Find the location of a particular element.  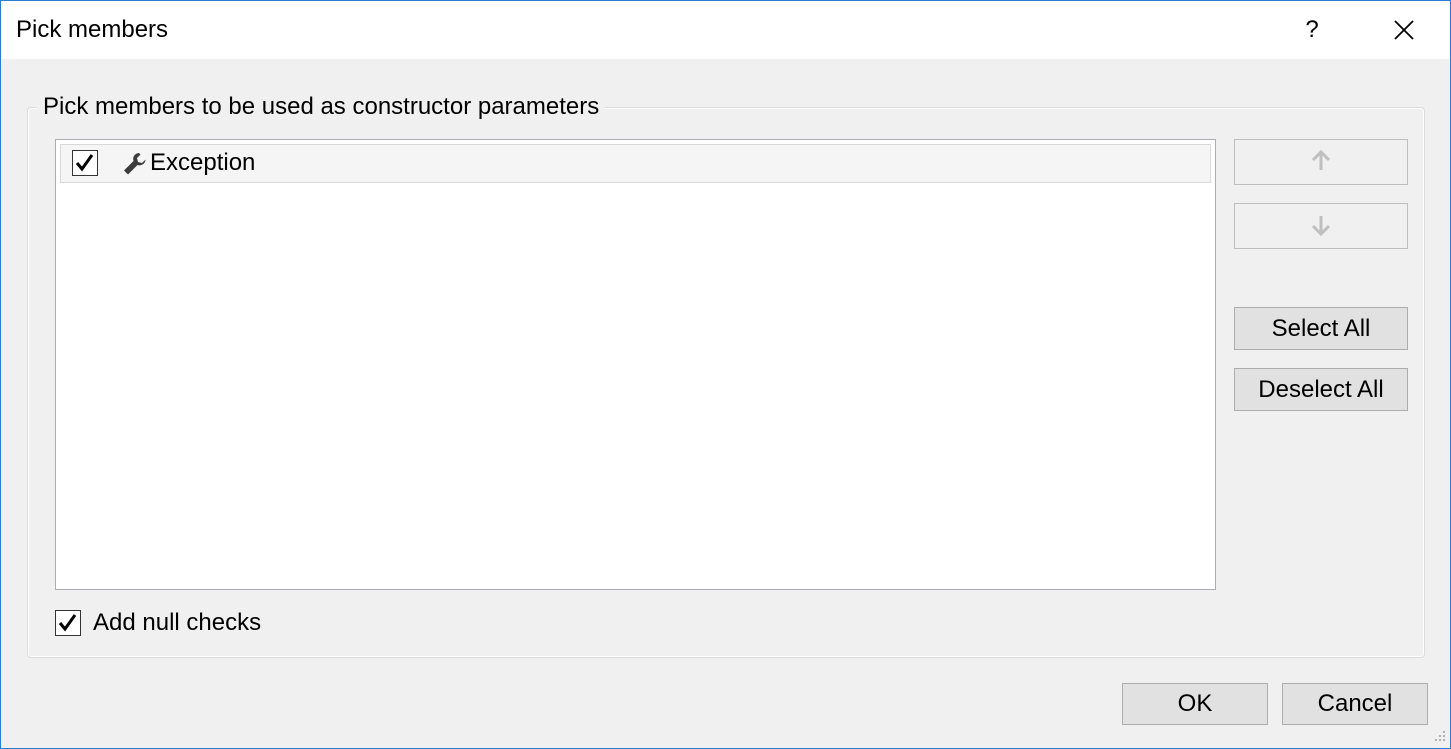

close-button is located at coordinates (1404, 30).